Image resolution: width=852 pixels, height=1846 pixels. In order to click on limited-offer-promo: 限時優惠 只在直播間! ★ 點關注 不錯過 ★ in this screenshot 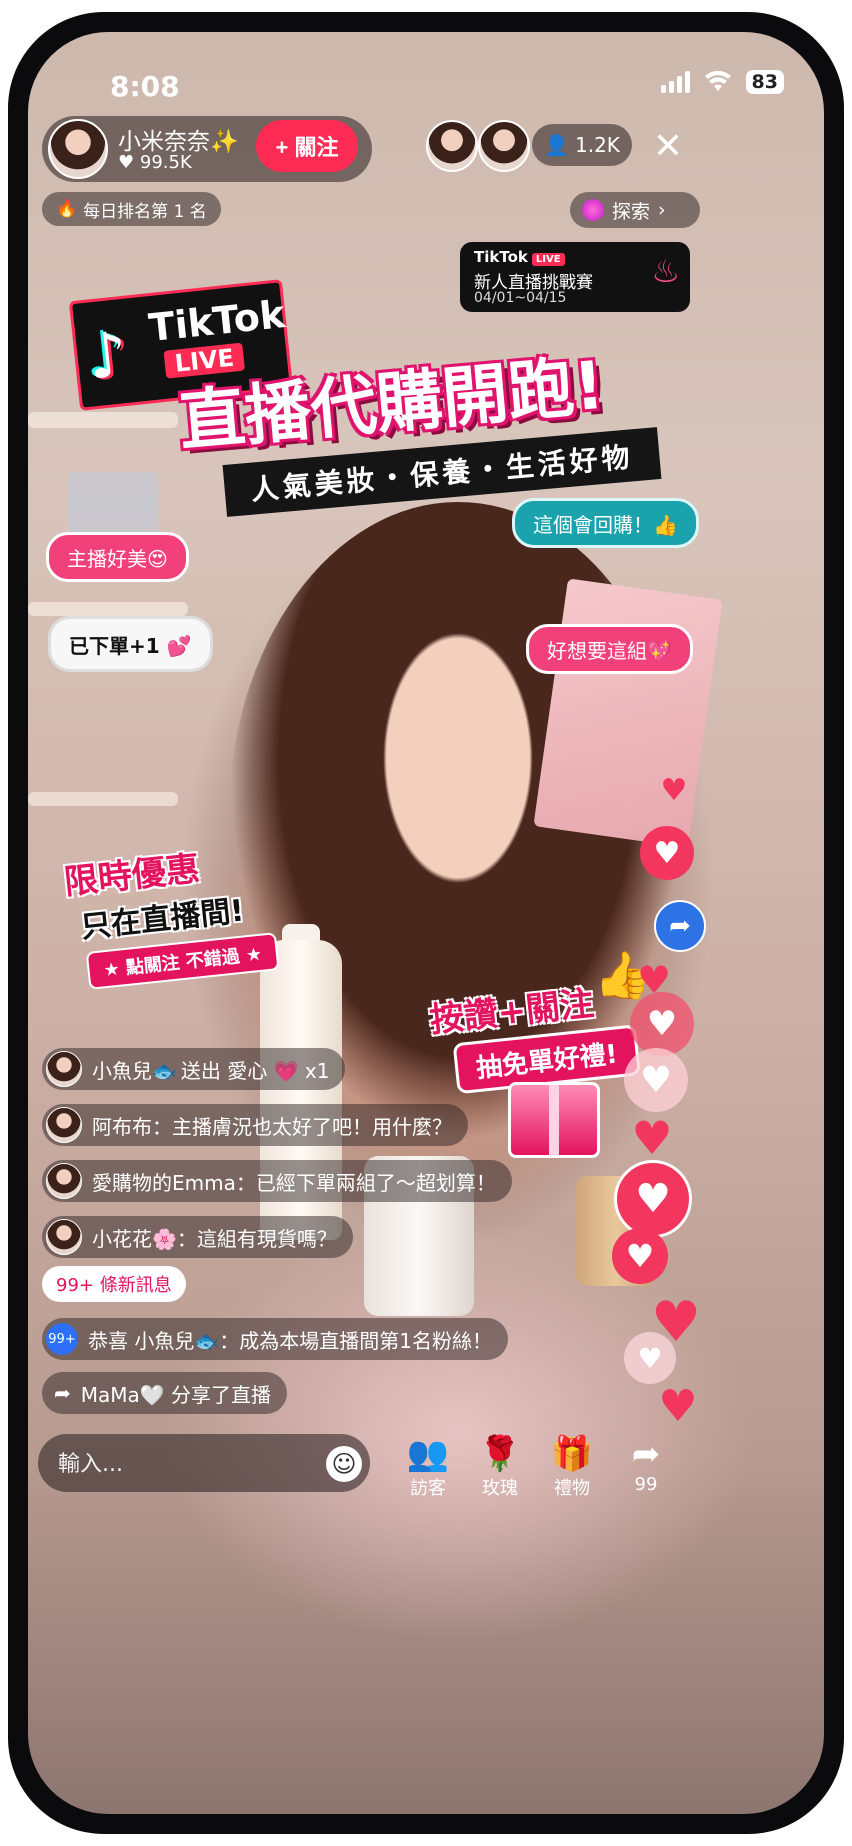, I will do `click(170, 913)`.